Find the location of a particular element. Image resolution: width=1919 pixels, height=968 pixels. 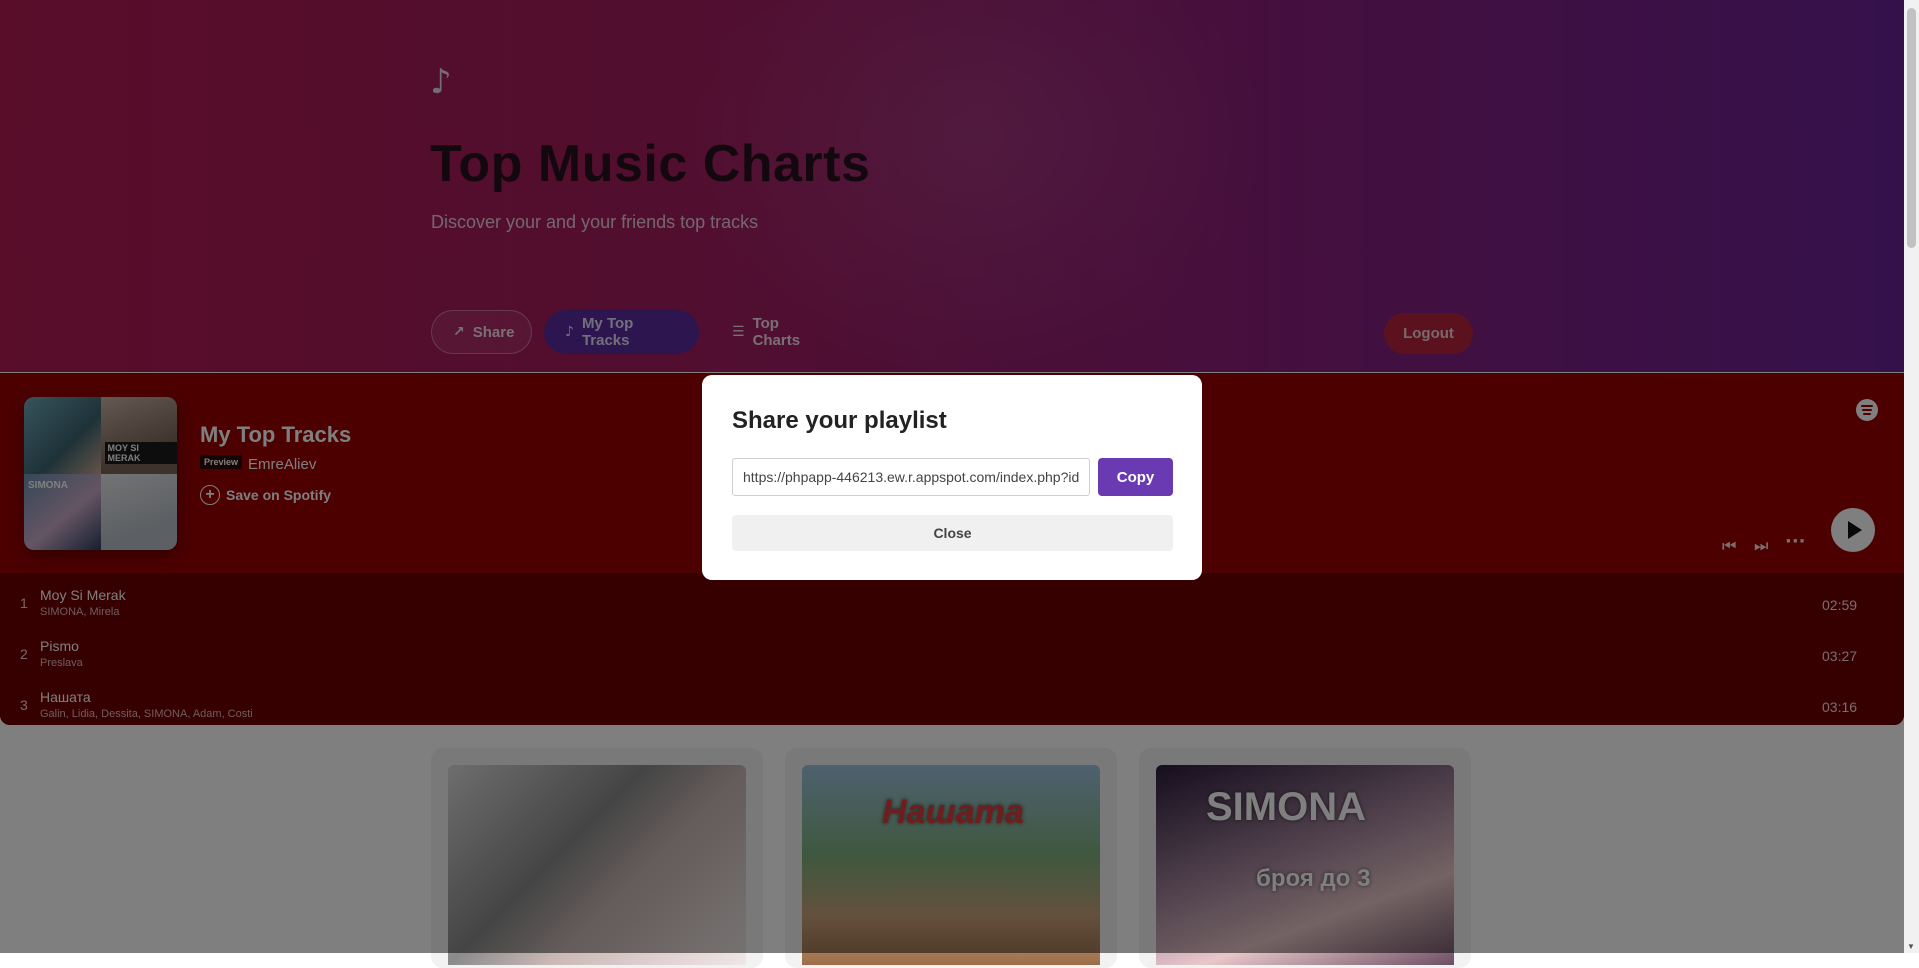

scroll-down-icon: ▼ is located at coordinates (1911, 946).